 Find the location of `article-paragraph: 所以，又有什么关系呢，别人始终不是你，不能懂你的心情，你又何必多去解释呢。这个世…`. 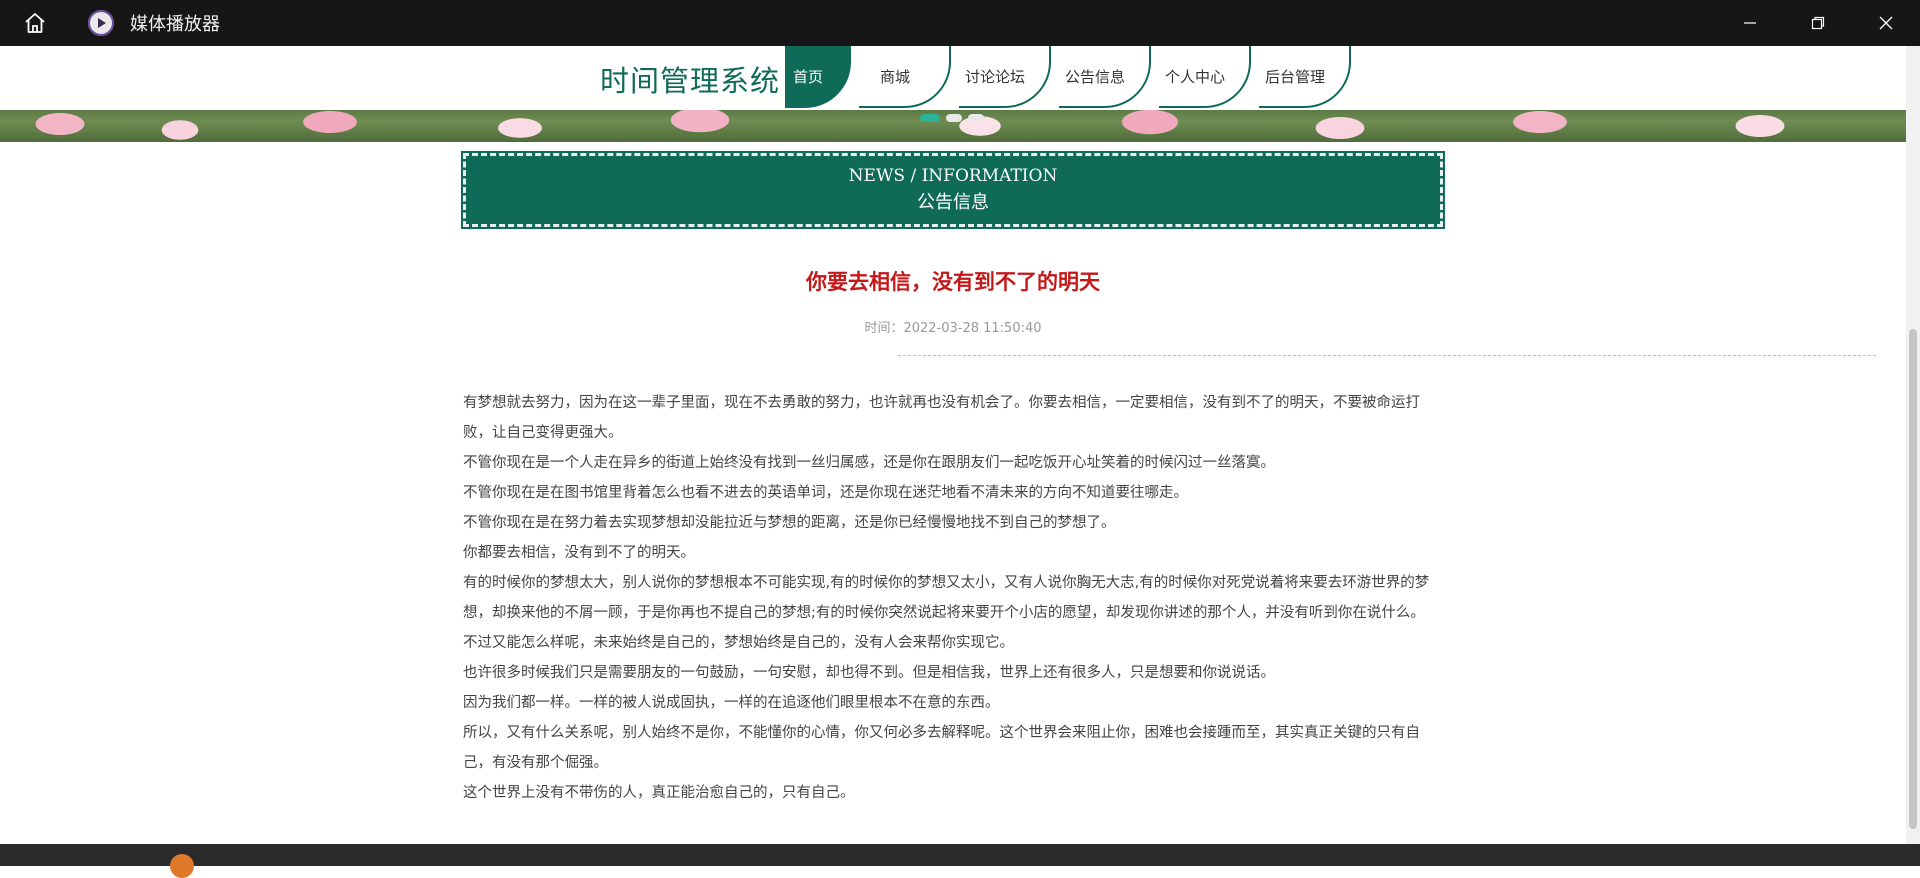

article-paragraph: 所以，又有什么关系呢，别人始终不是你，不能懂你的心情，你又何必多去解释呢。这个世… is located at coordinates (941, 748).